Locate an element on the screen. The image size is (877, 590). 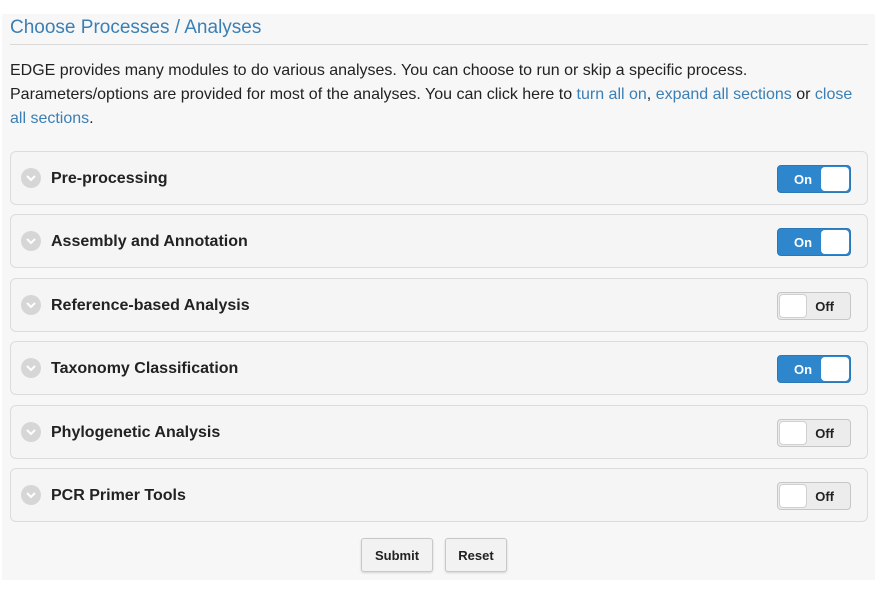
title-divider is located at coordinates (439, 44).